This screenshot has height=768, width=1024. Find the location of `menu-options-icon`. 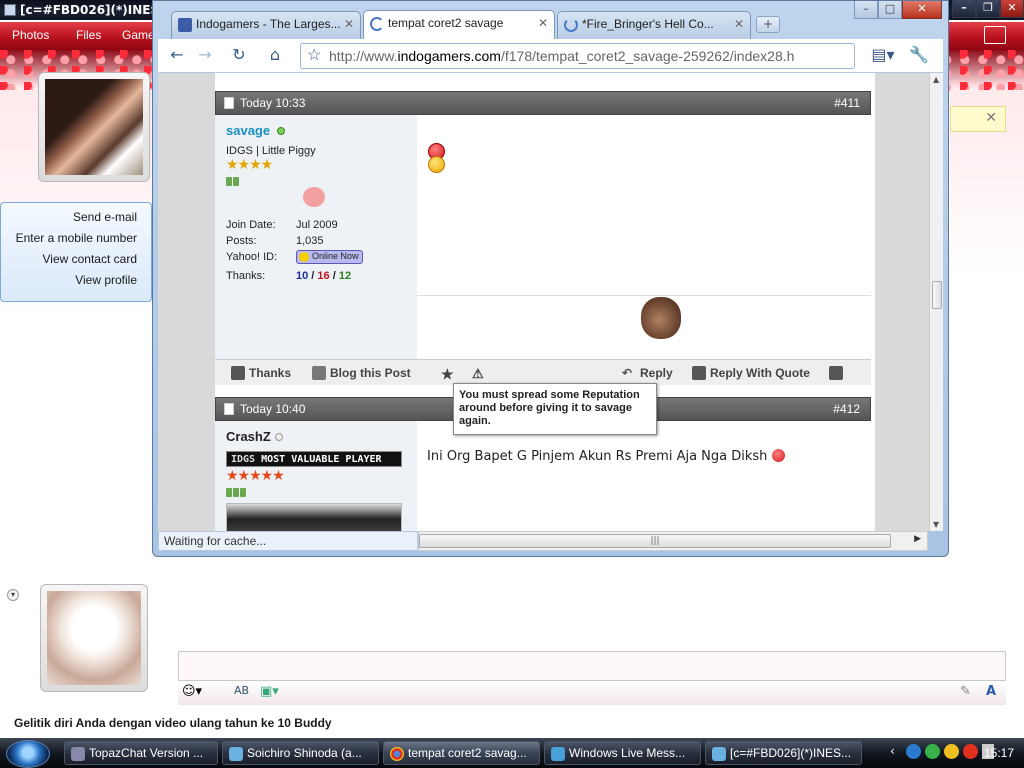

menu-options-icon is located at coordinates (995, 35).